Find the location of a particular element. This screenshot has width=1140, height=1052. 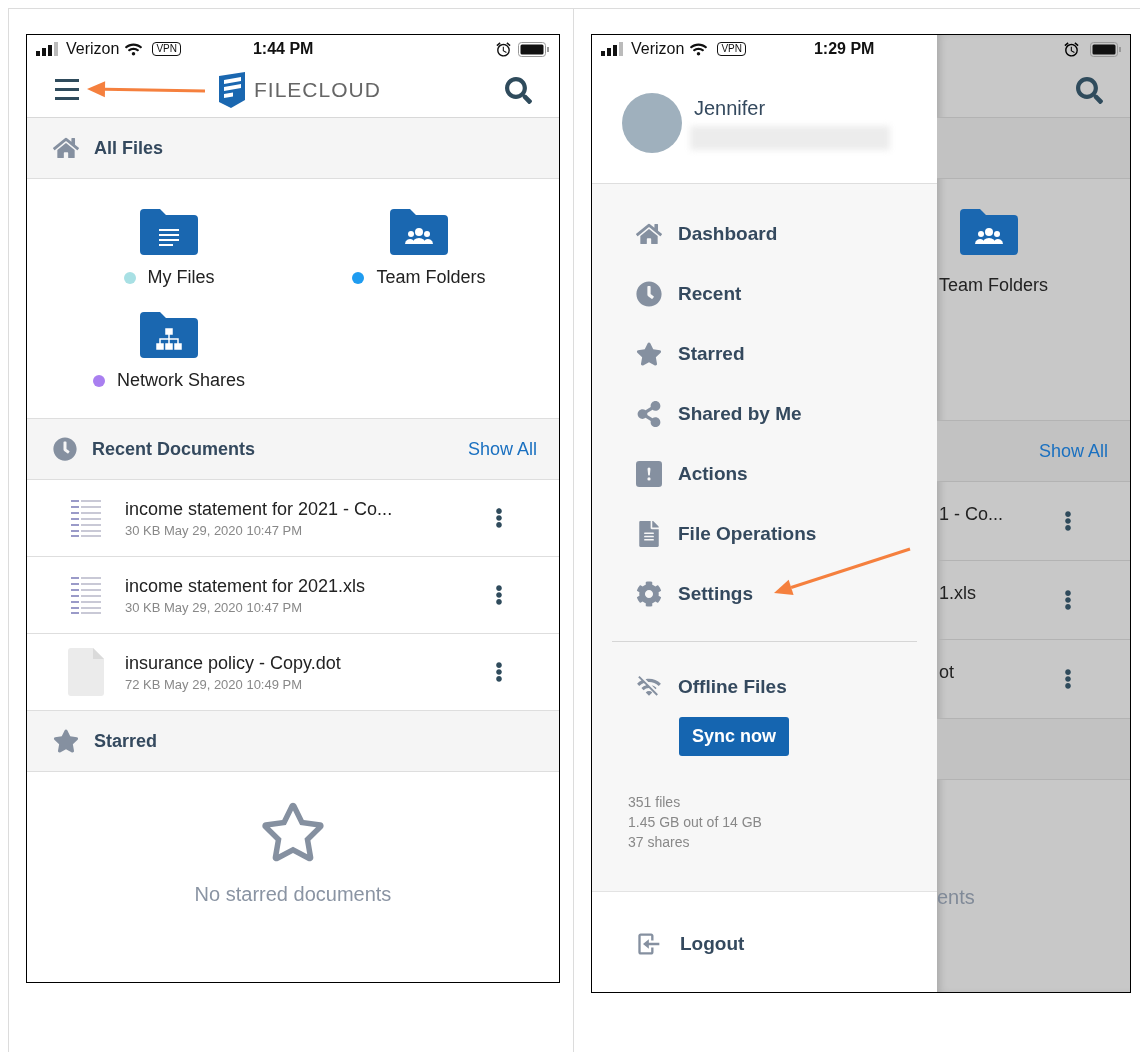

menu-icon is located at coordinates (67, 90).